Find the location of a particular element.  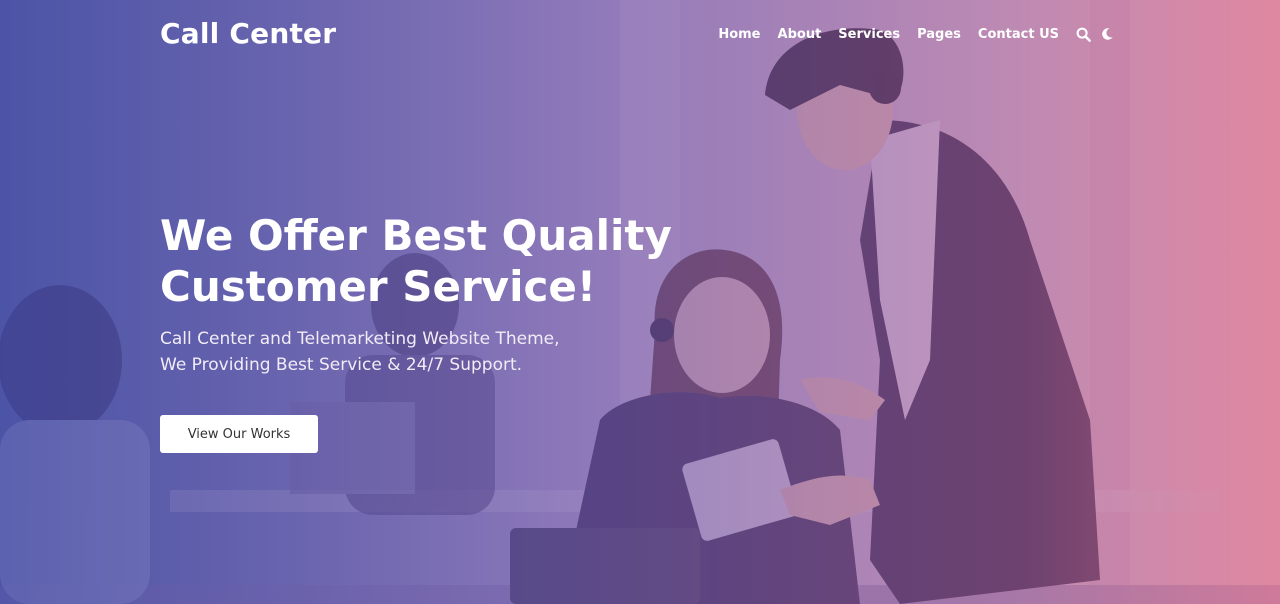

hero-title: We Offer Best Quality Customer Service! is located at coordinates (420, 261).